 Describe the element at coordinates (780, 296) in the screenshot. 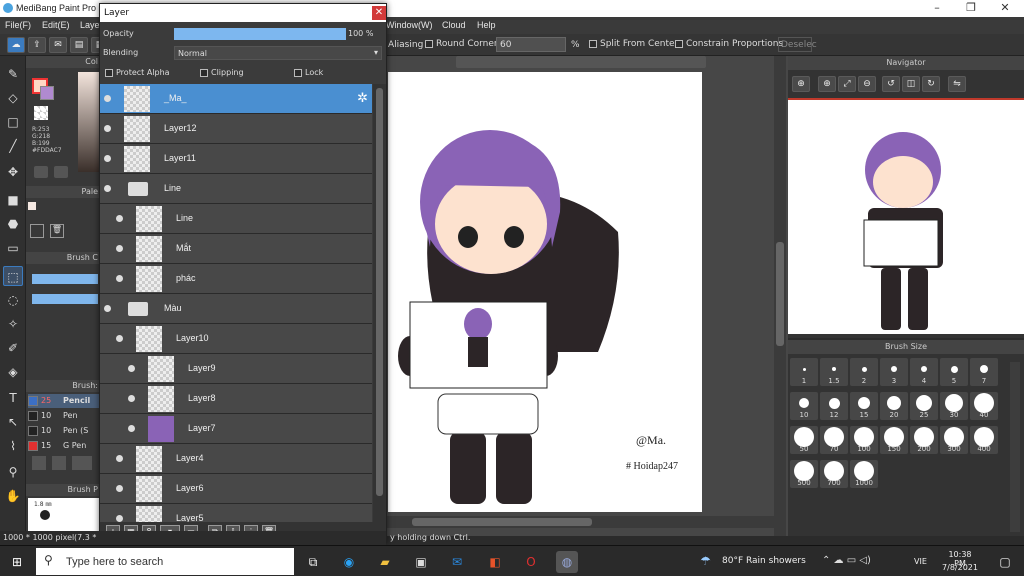

I see `canvas-vertical-scrollbar` at that location.